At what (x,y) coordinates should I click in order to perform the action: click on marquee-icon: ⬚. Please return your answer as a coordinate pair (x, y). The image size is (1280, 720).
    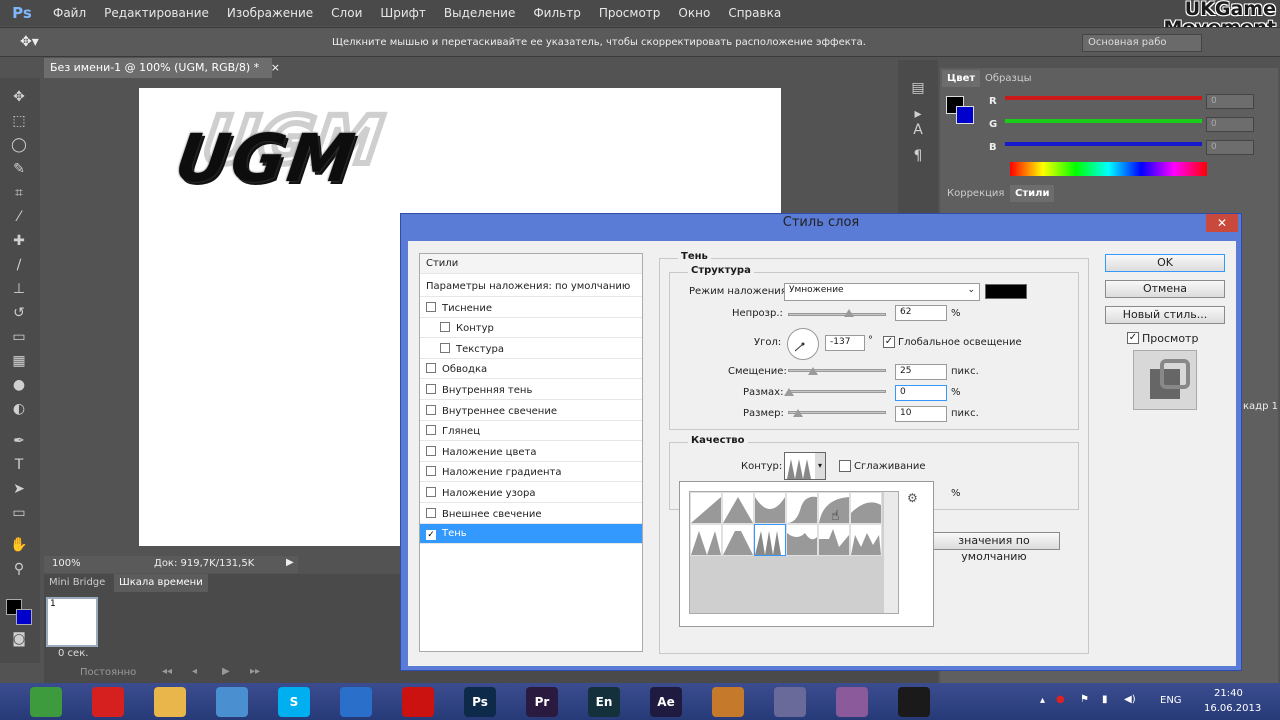
    Looking at the image, I should click on (19, 121).